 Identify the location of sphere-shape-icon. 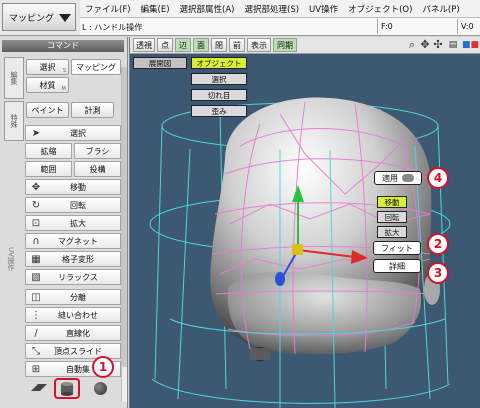
(100, 388).